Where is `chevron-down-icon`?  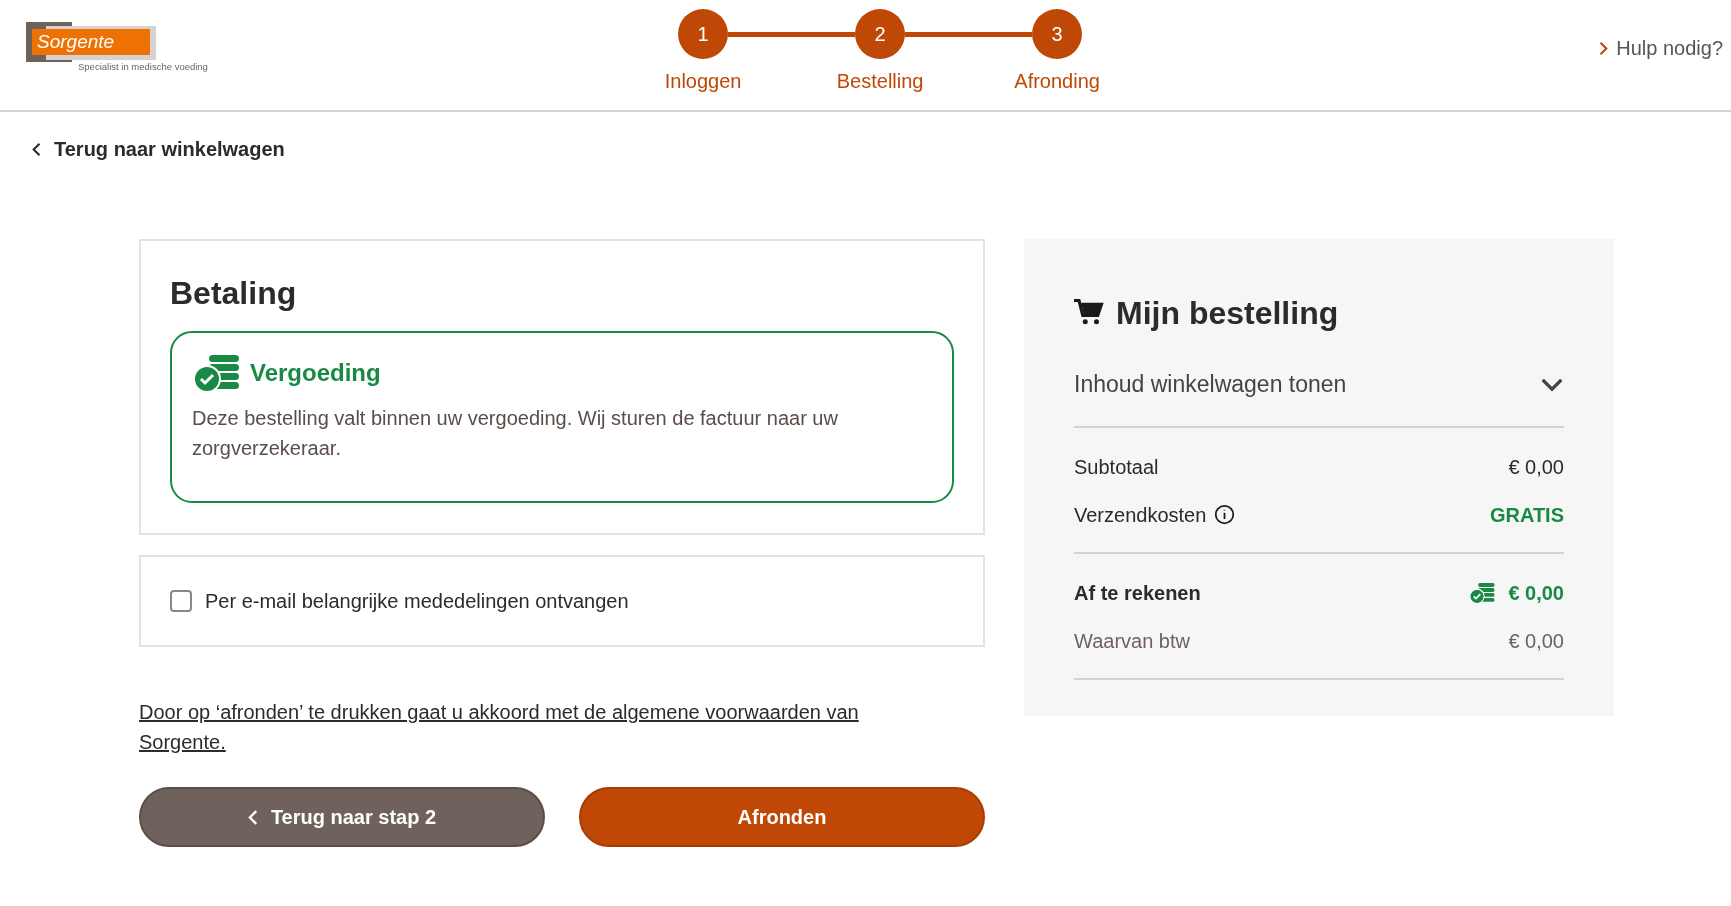
chevron-down-icon is located at coordinates (1552, 384).